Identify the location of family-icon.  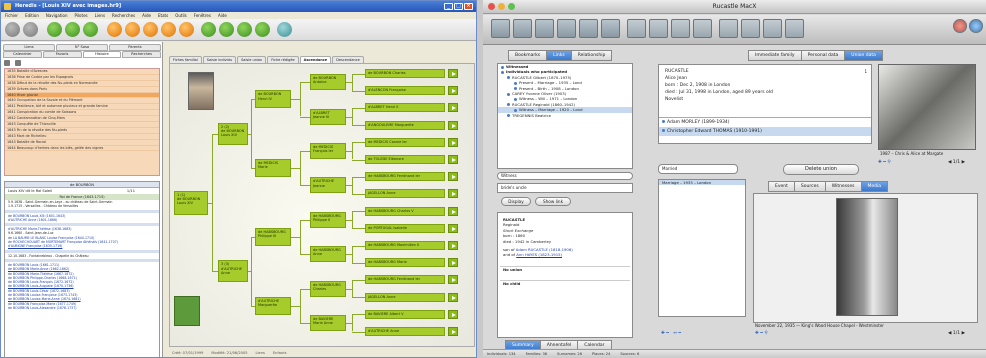
(132, 29).